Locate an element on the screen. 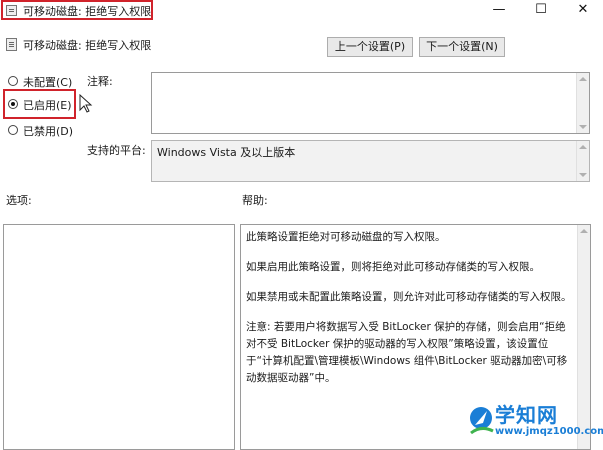 The height and width of the screenshot is (450, 603). comment-textarea is located at coordinates (370, 103).